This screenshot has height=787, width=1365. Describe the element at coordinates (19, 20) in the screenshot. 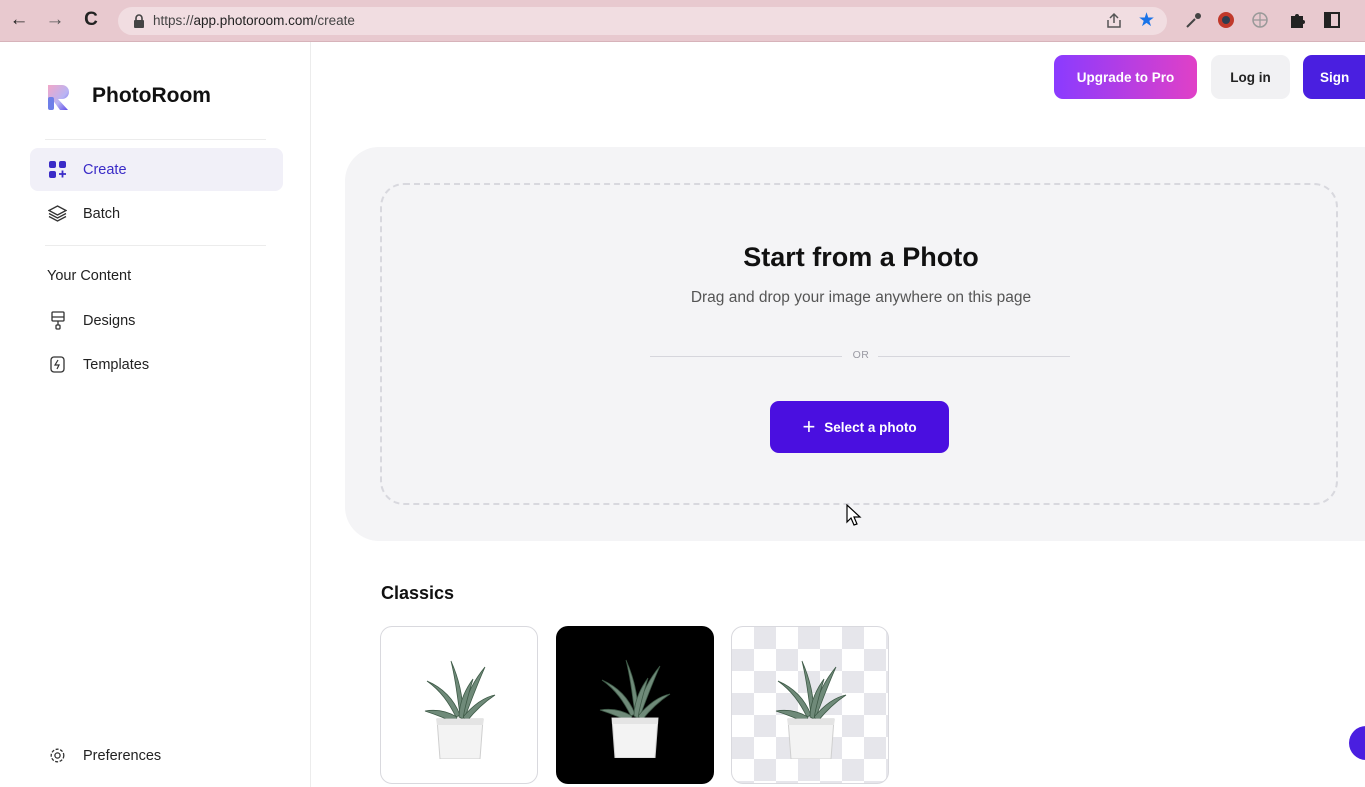

I see `back-arrow-icon: ←` at that location.